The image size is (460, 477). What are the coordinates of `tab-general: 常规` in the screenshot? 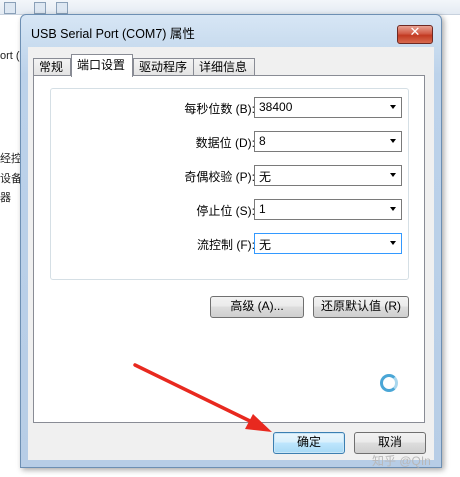 It's located at (52, 67).